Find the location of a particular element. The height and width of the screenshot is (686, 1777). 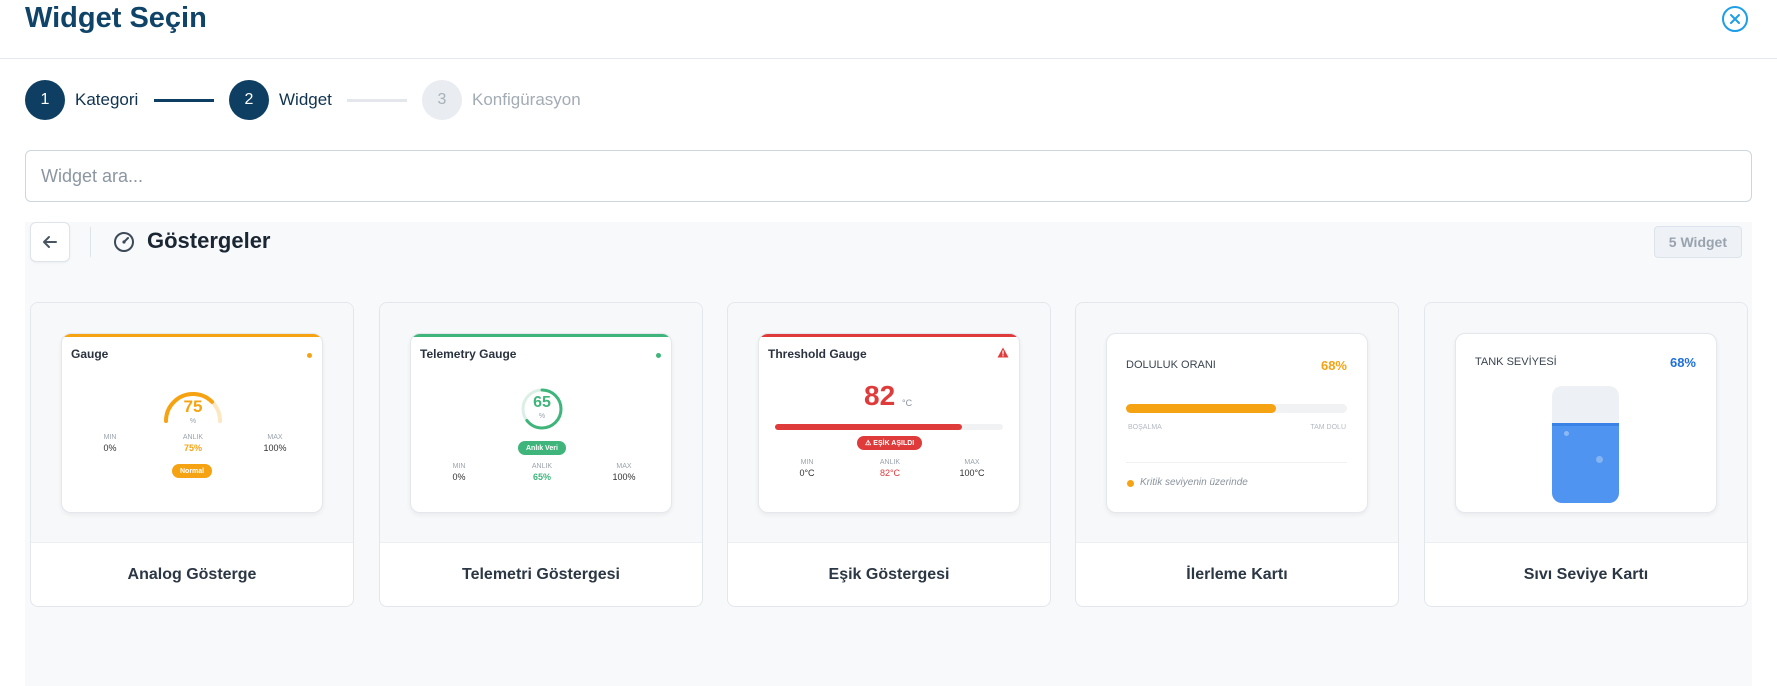

now-stat: ANLIK 65% is located at coordinates (542, 472).